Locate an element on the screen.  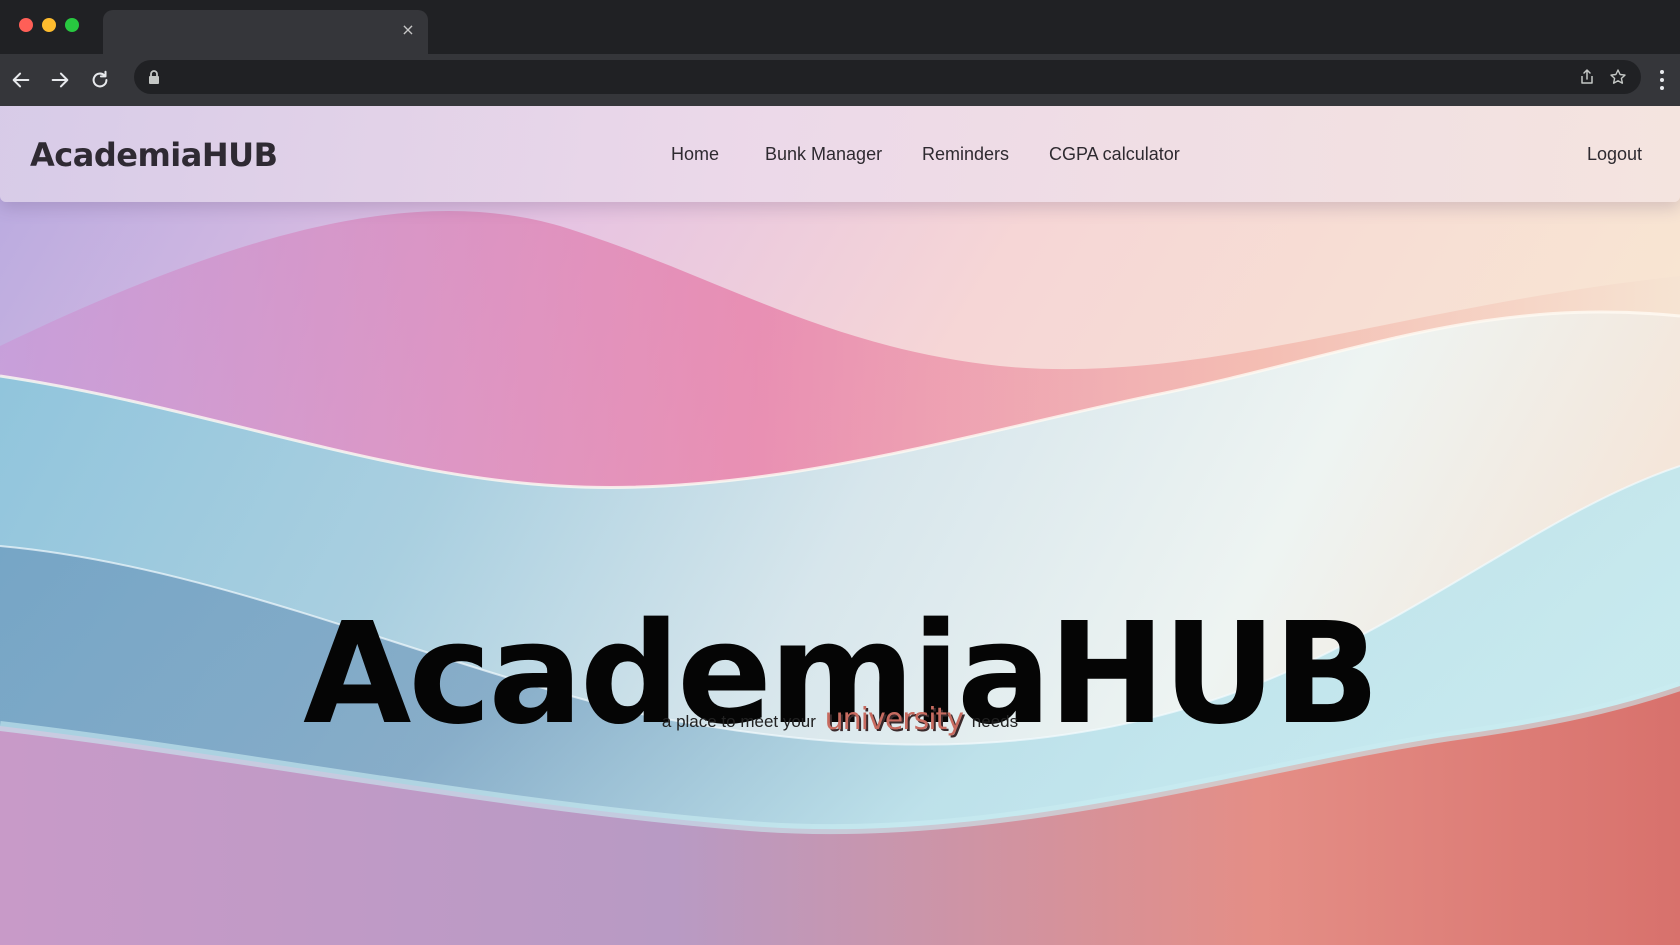
arrow-right-icon is located at coordinates (60, 80).